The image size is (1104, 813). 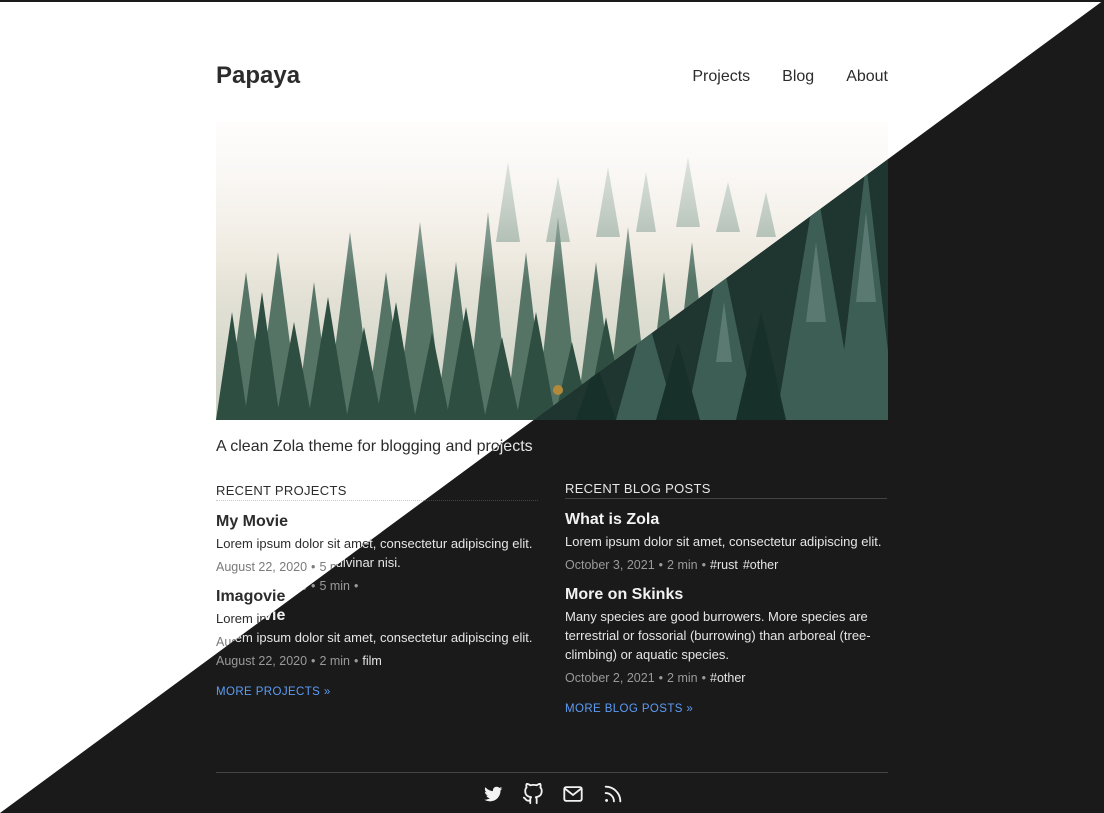 I want to click on post-meta: August 22, 2020•2 min•film, so click(x=299, y=661).